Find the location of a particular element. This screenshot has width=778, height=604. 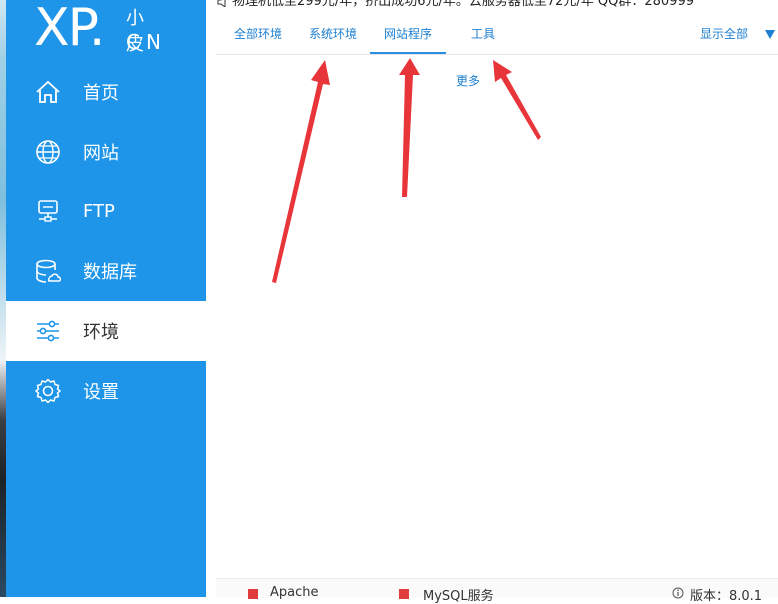

logo-mark: XP. is located at coordinates (69, 29).